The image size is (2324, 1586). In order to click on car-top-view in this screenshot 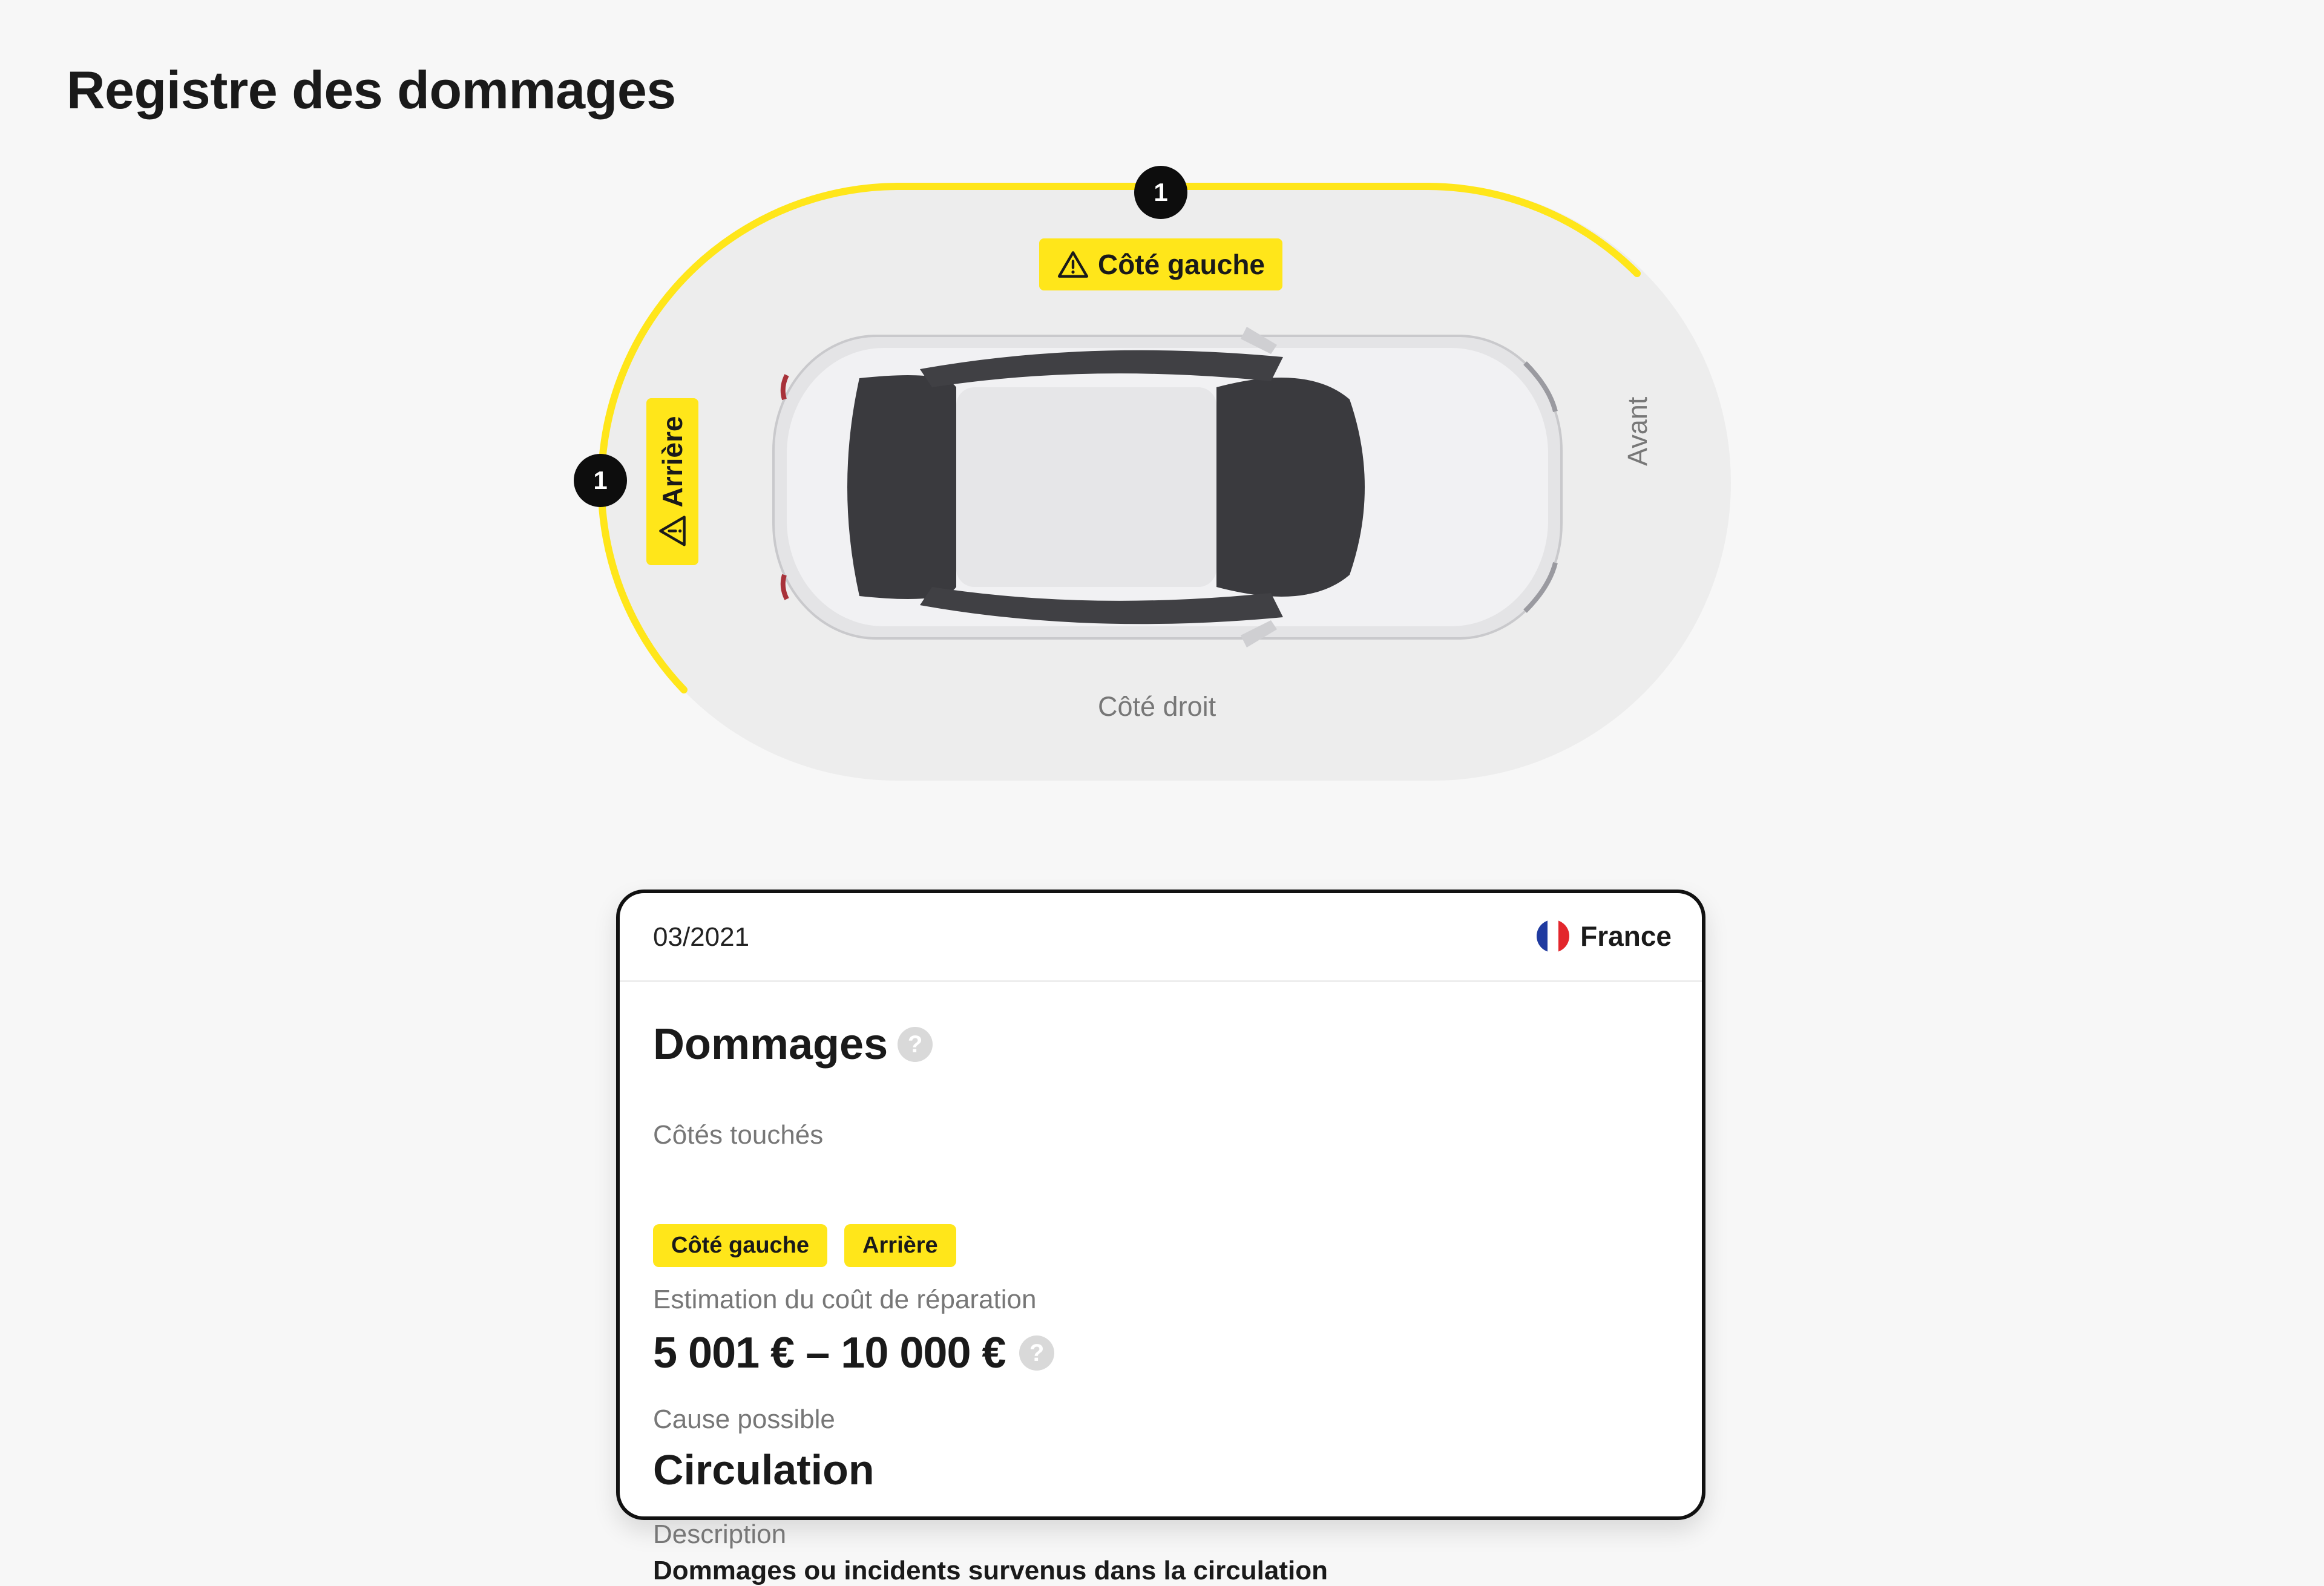, I will do `click(1167, 487)`.